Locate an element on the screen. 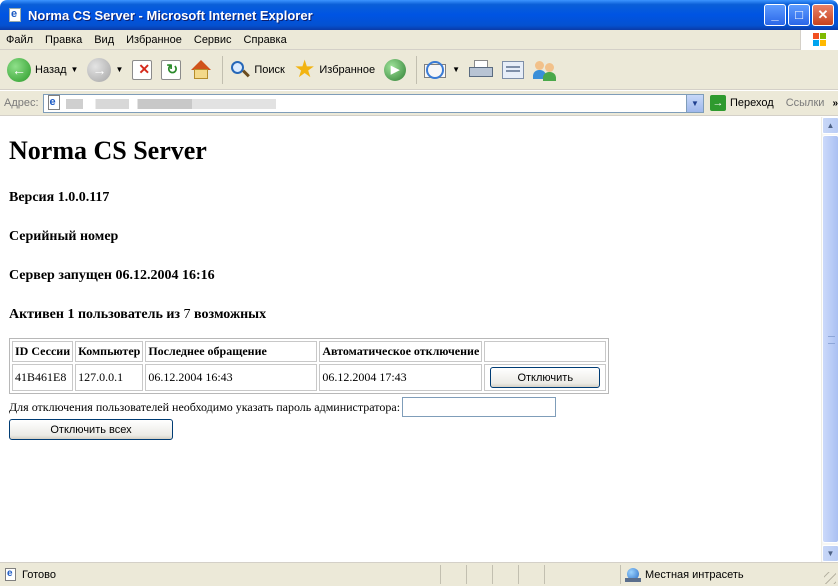 The height and width of the screenshot is (586, 838). stop-button: ✕ is located at coordinates (142, 70).